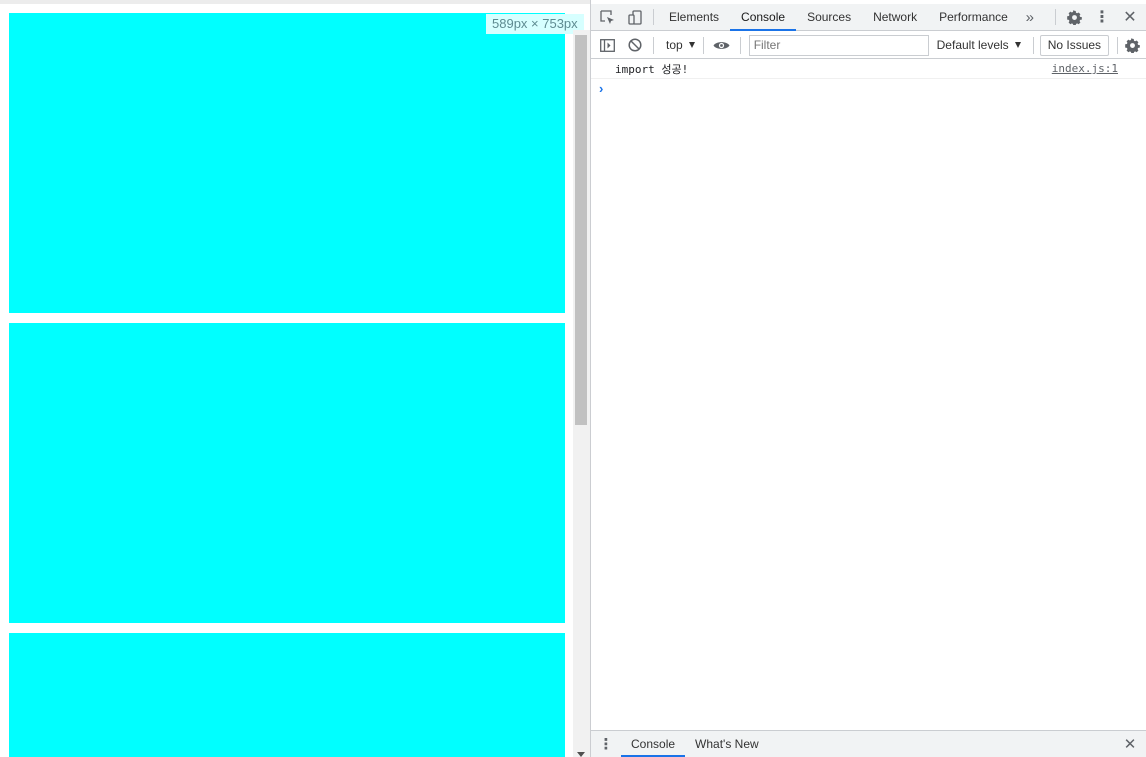 This screenshot has height=757, width=1146. I want to click on scrollbar-thumb, so click(581, 230).